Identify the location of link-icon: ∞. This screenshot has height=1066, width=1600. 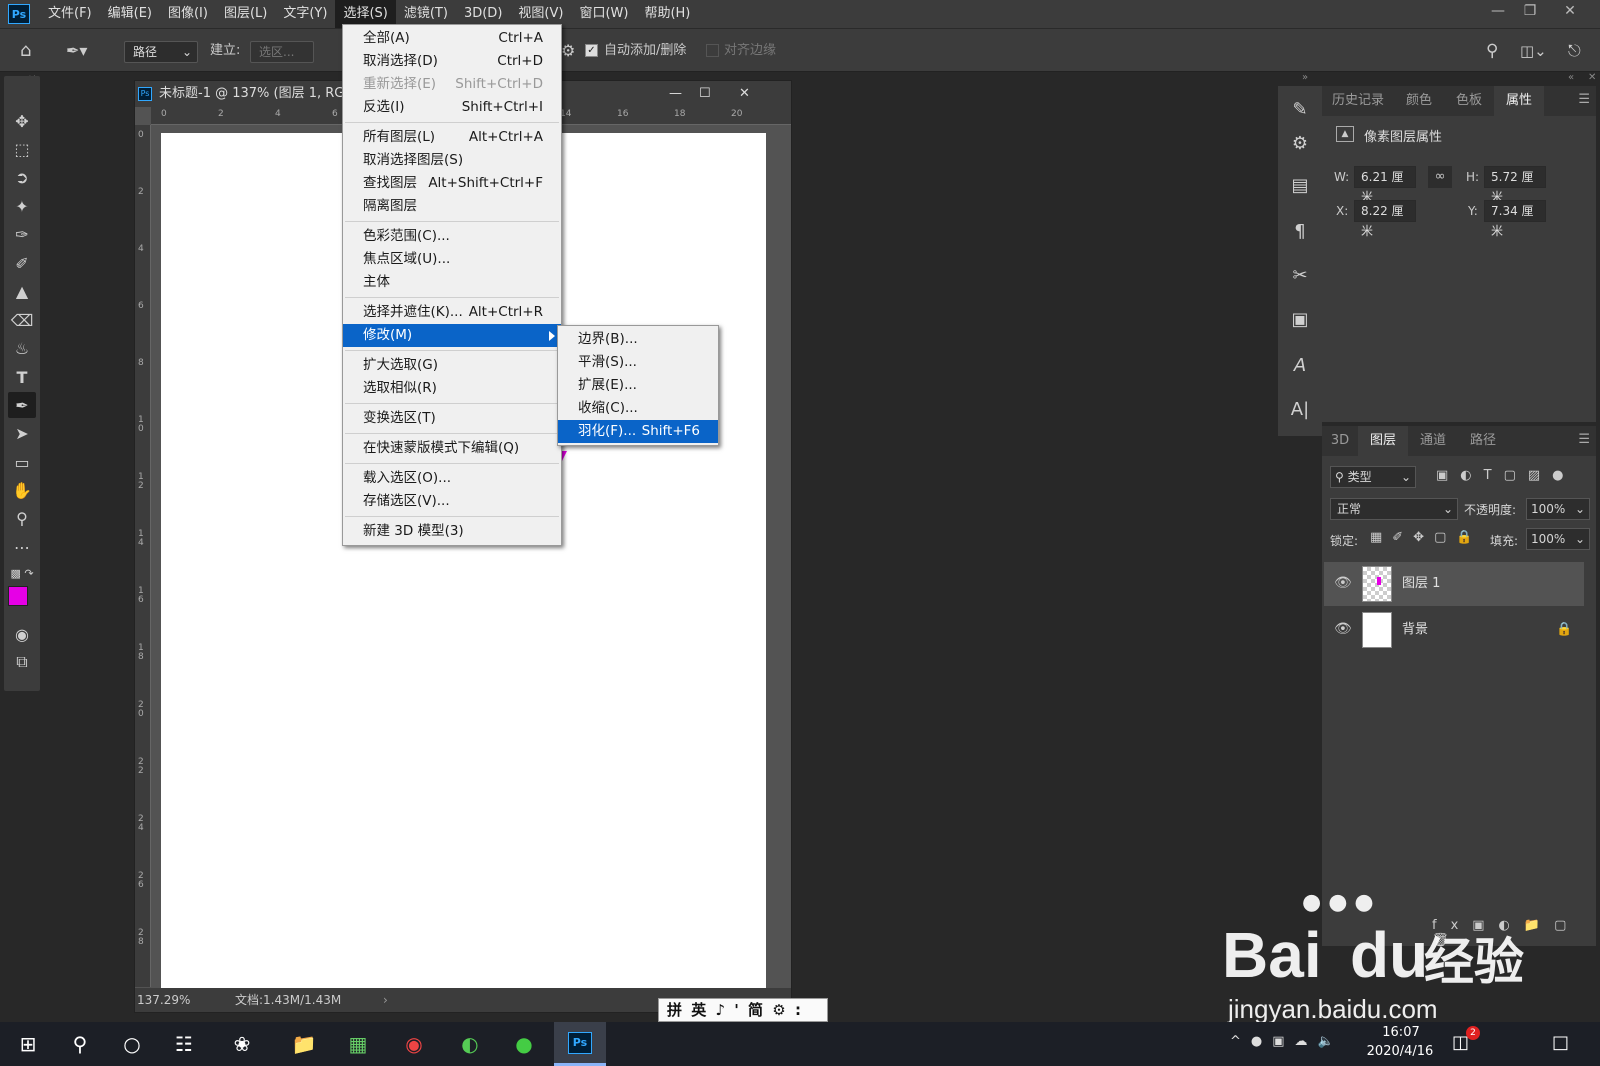
(1440, 177).